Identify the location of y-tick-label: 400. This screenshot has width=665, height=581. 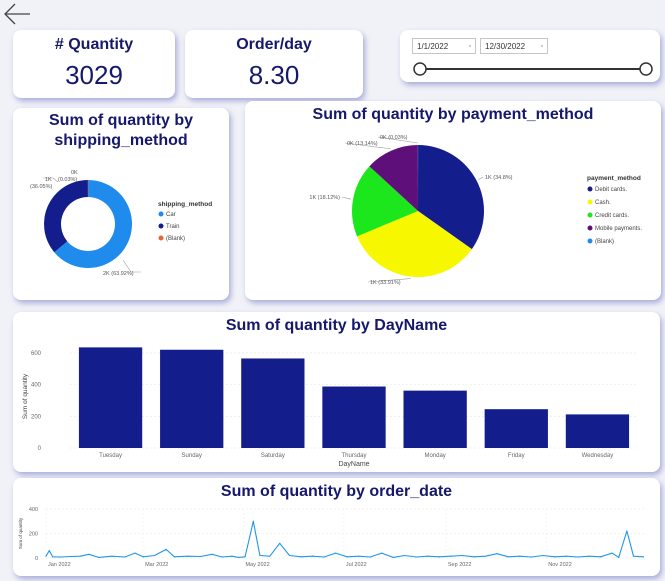
(36, 386).